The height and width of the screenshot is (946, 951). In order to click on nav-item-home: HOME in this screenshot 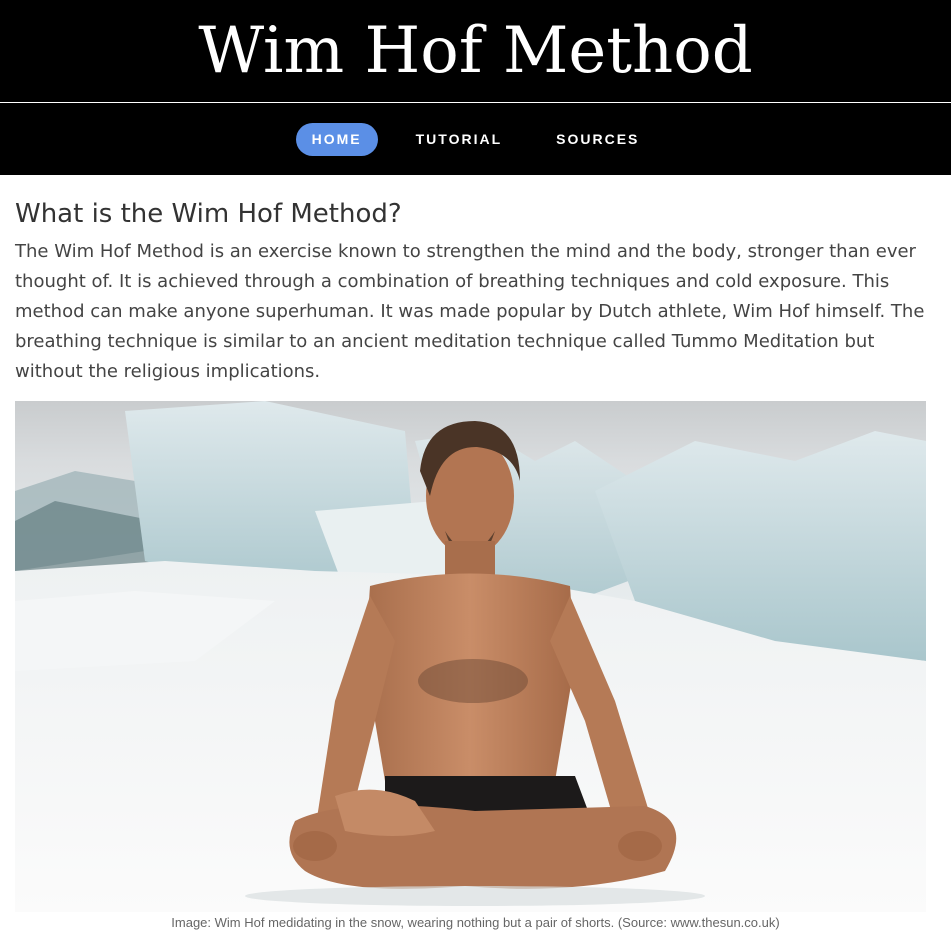, I will do `click(336, 139)`.